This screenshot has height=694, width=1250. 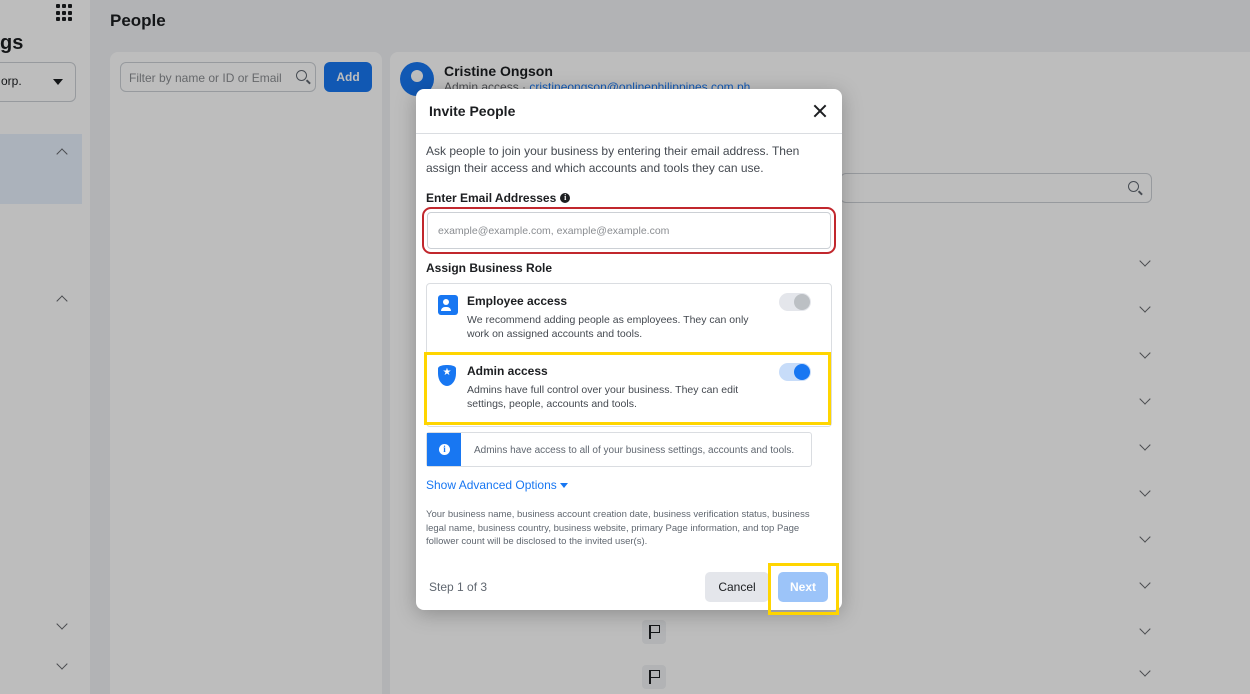 What do you see at coordinates (803, 589) in the screenshot?
I see `next-button-yellow-highlight` at bounding box center [803, 589].